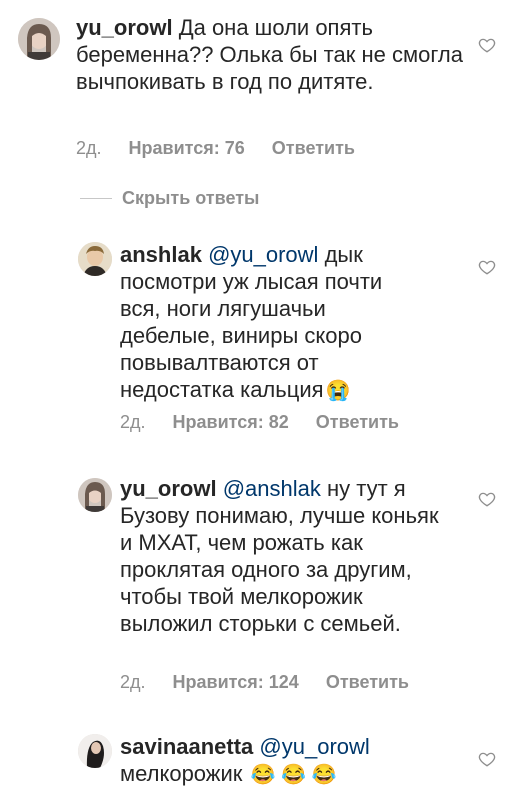 The image size is (526, 800). I want to click on hide-replies-button: Скрыть ответы, so click(169, 198).